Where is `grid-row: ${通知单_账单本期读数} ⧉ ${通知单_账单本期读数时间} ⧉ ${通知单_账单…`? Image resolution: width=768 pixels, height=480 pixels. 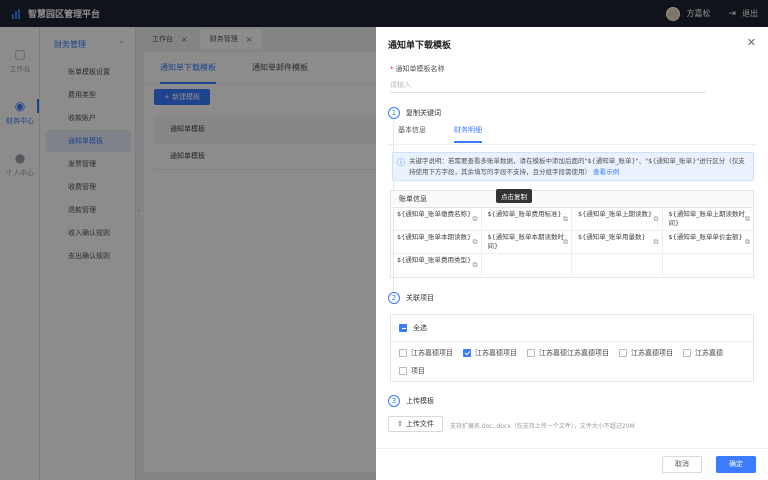 grid-row: ${通知单_账单本期读数} ⧉ ${通知单_账单本期读数时间} ⧉ ${通知单_账单… is located at coordinates (572, 242).